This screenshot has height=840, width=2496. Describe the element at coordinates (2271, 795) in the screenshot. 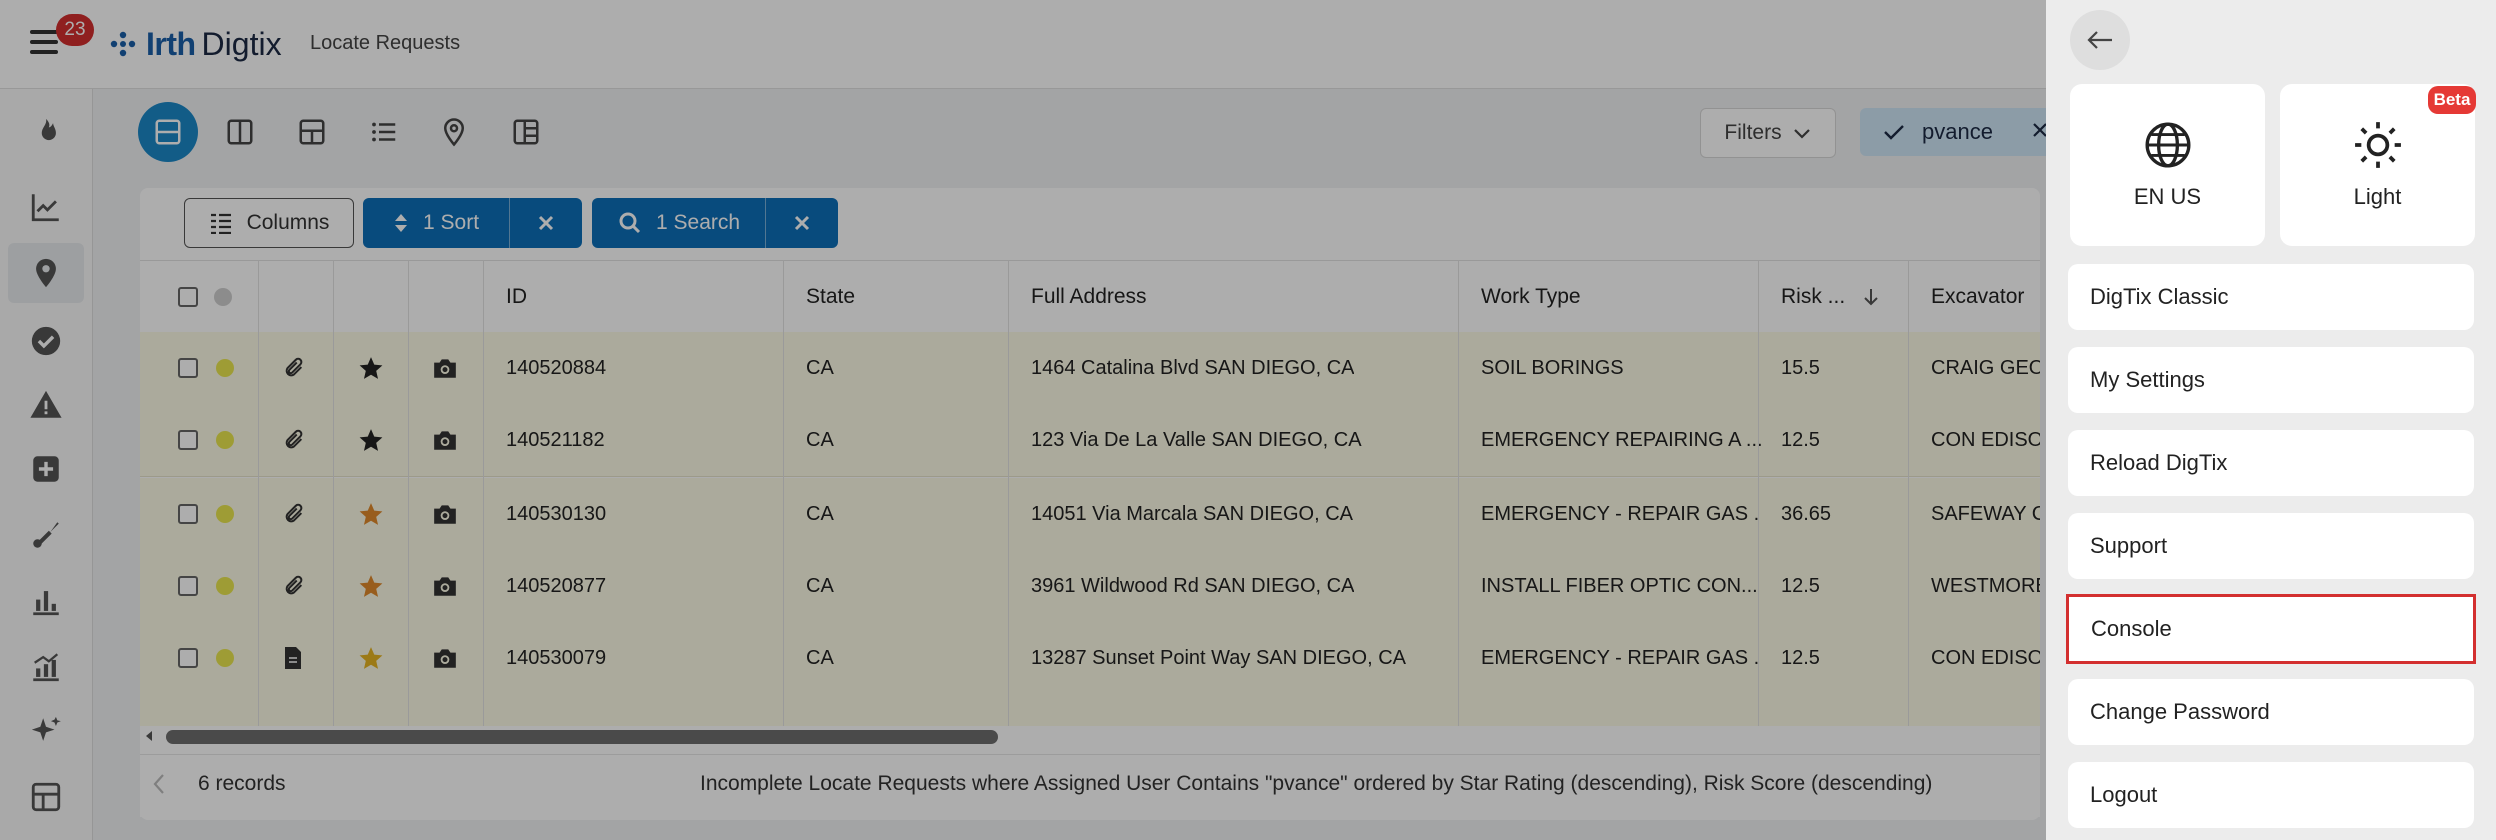

I see `menu-logout: Logout` at that location.